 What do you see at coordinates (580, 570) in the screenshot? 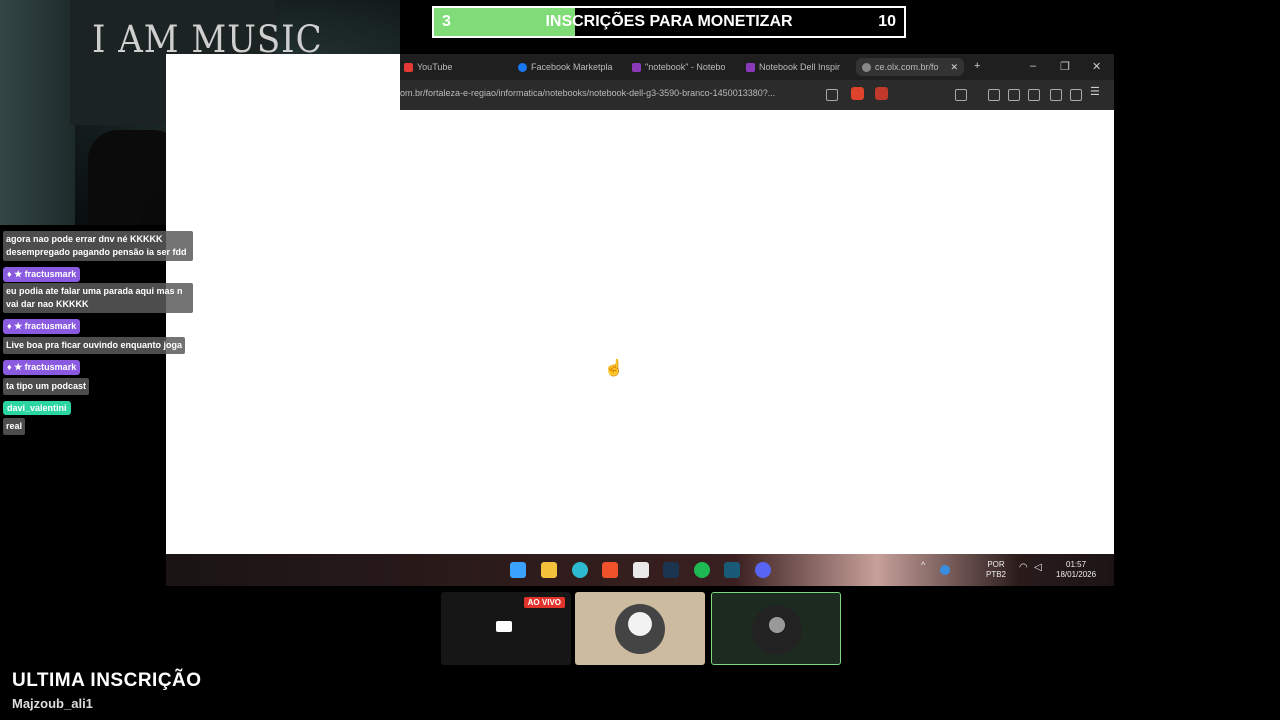
I see `edge-icon` at bounding box center [580, 570].